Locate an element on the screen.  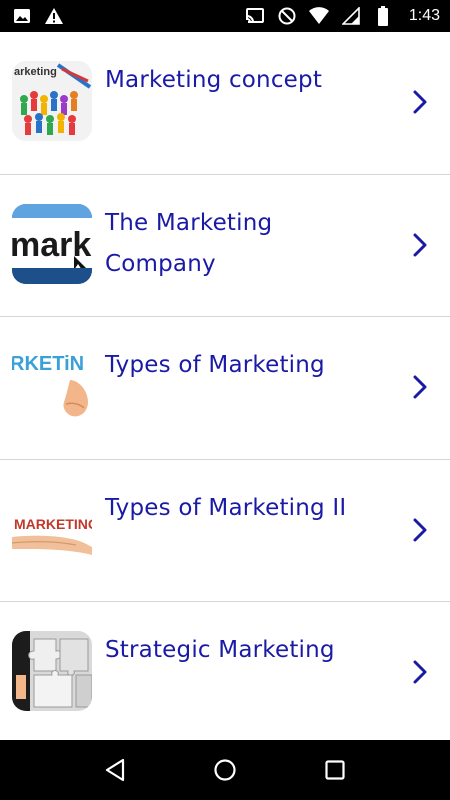
marketing-keyboard-thumbnail: mark is located at coordinates (52, 243).